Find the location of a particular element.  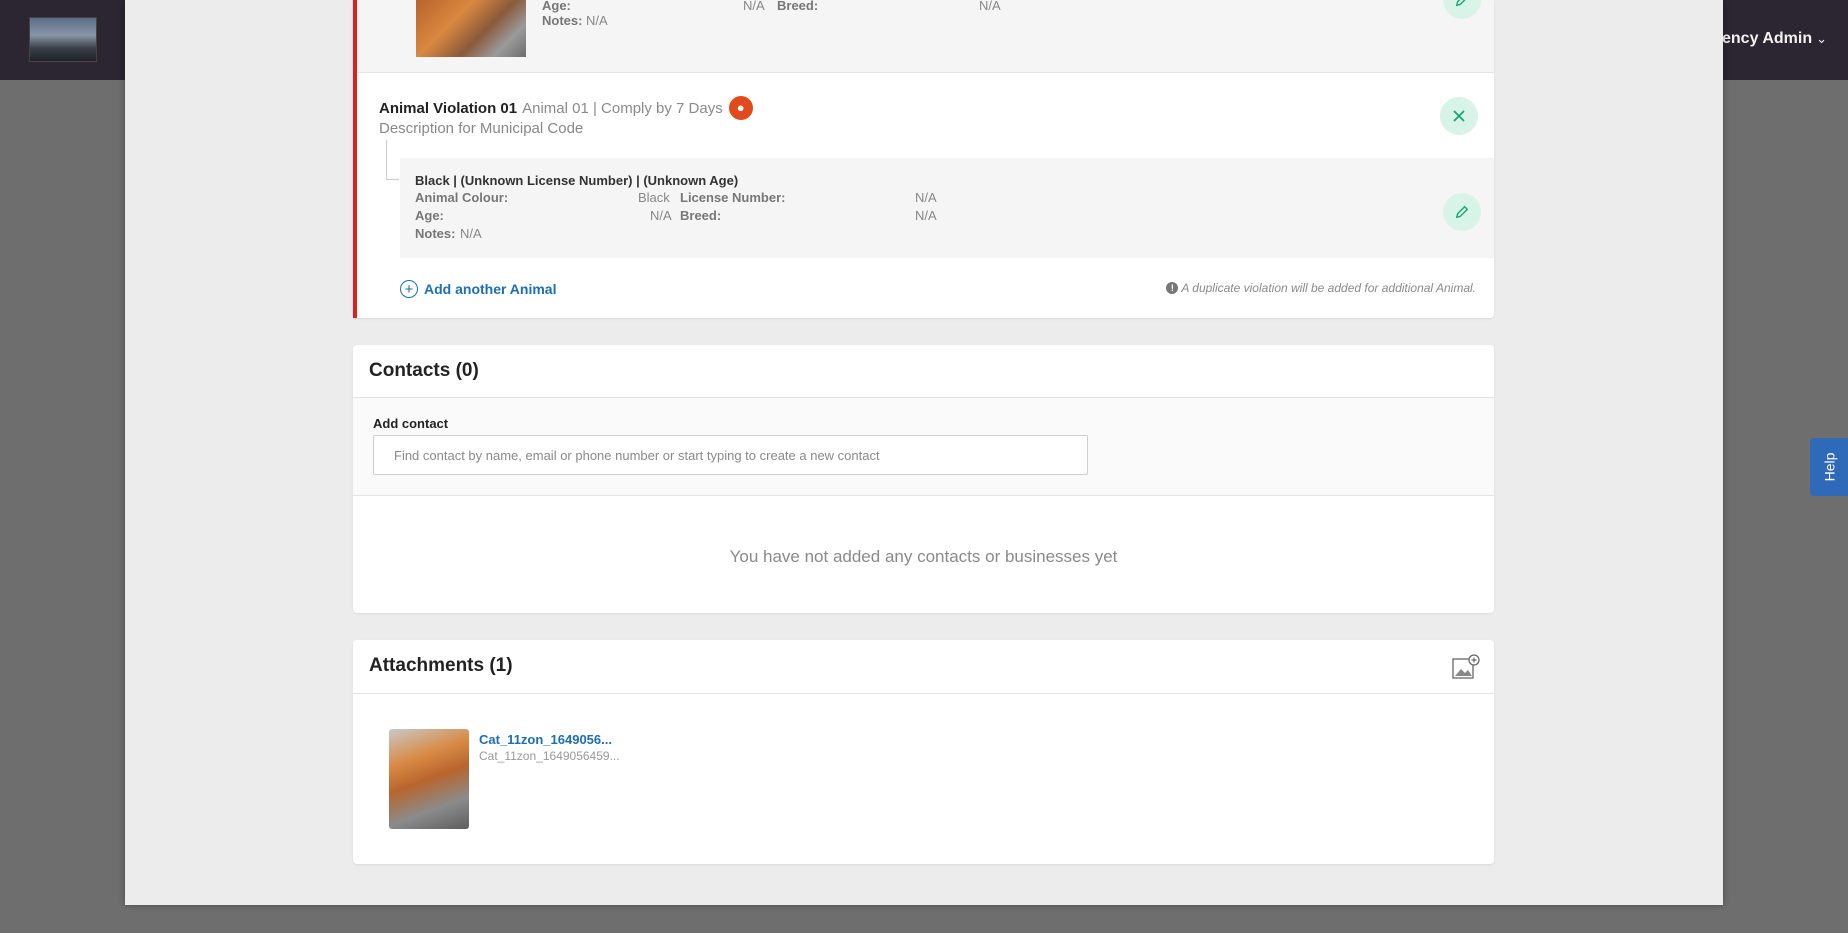

attachment-thumbnail is located at coordinates (429, 779).